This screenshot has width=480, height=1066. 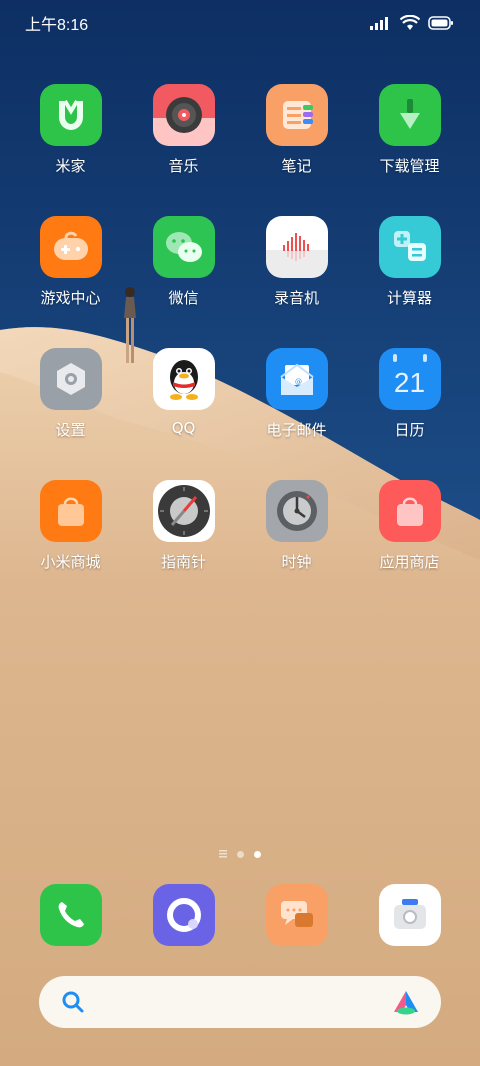 I want to click on signal-icon, so click(x=379, y=23).